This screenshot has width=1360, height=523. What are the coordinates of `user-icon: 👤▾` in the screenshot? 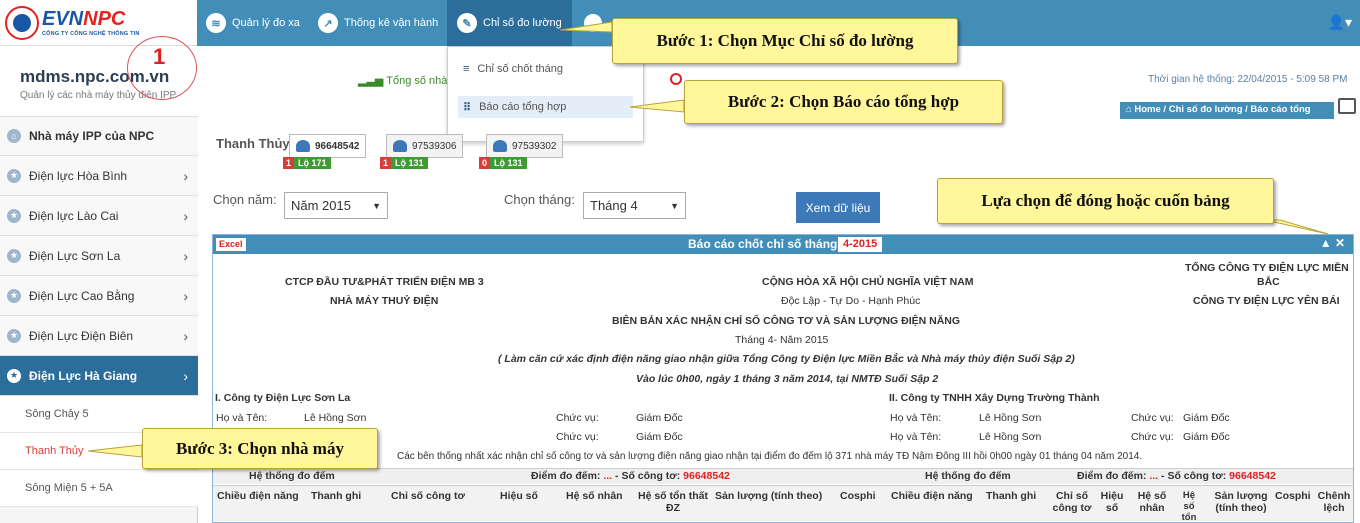 It's located at (1340, 22).